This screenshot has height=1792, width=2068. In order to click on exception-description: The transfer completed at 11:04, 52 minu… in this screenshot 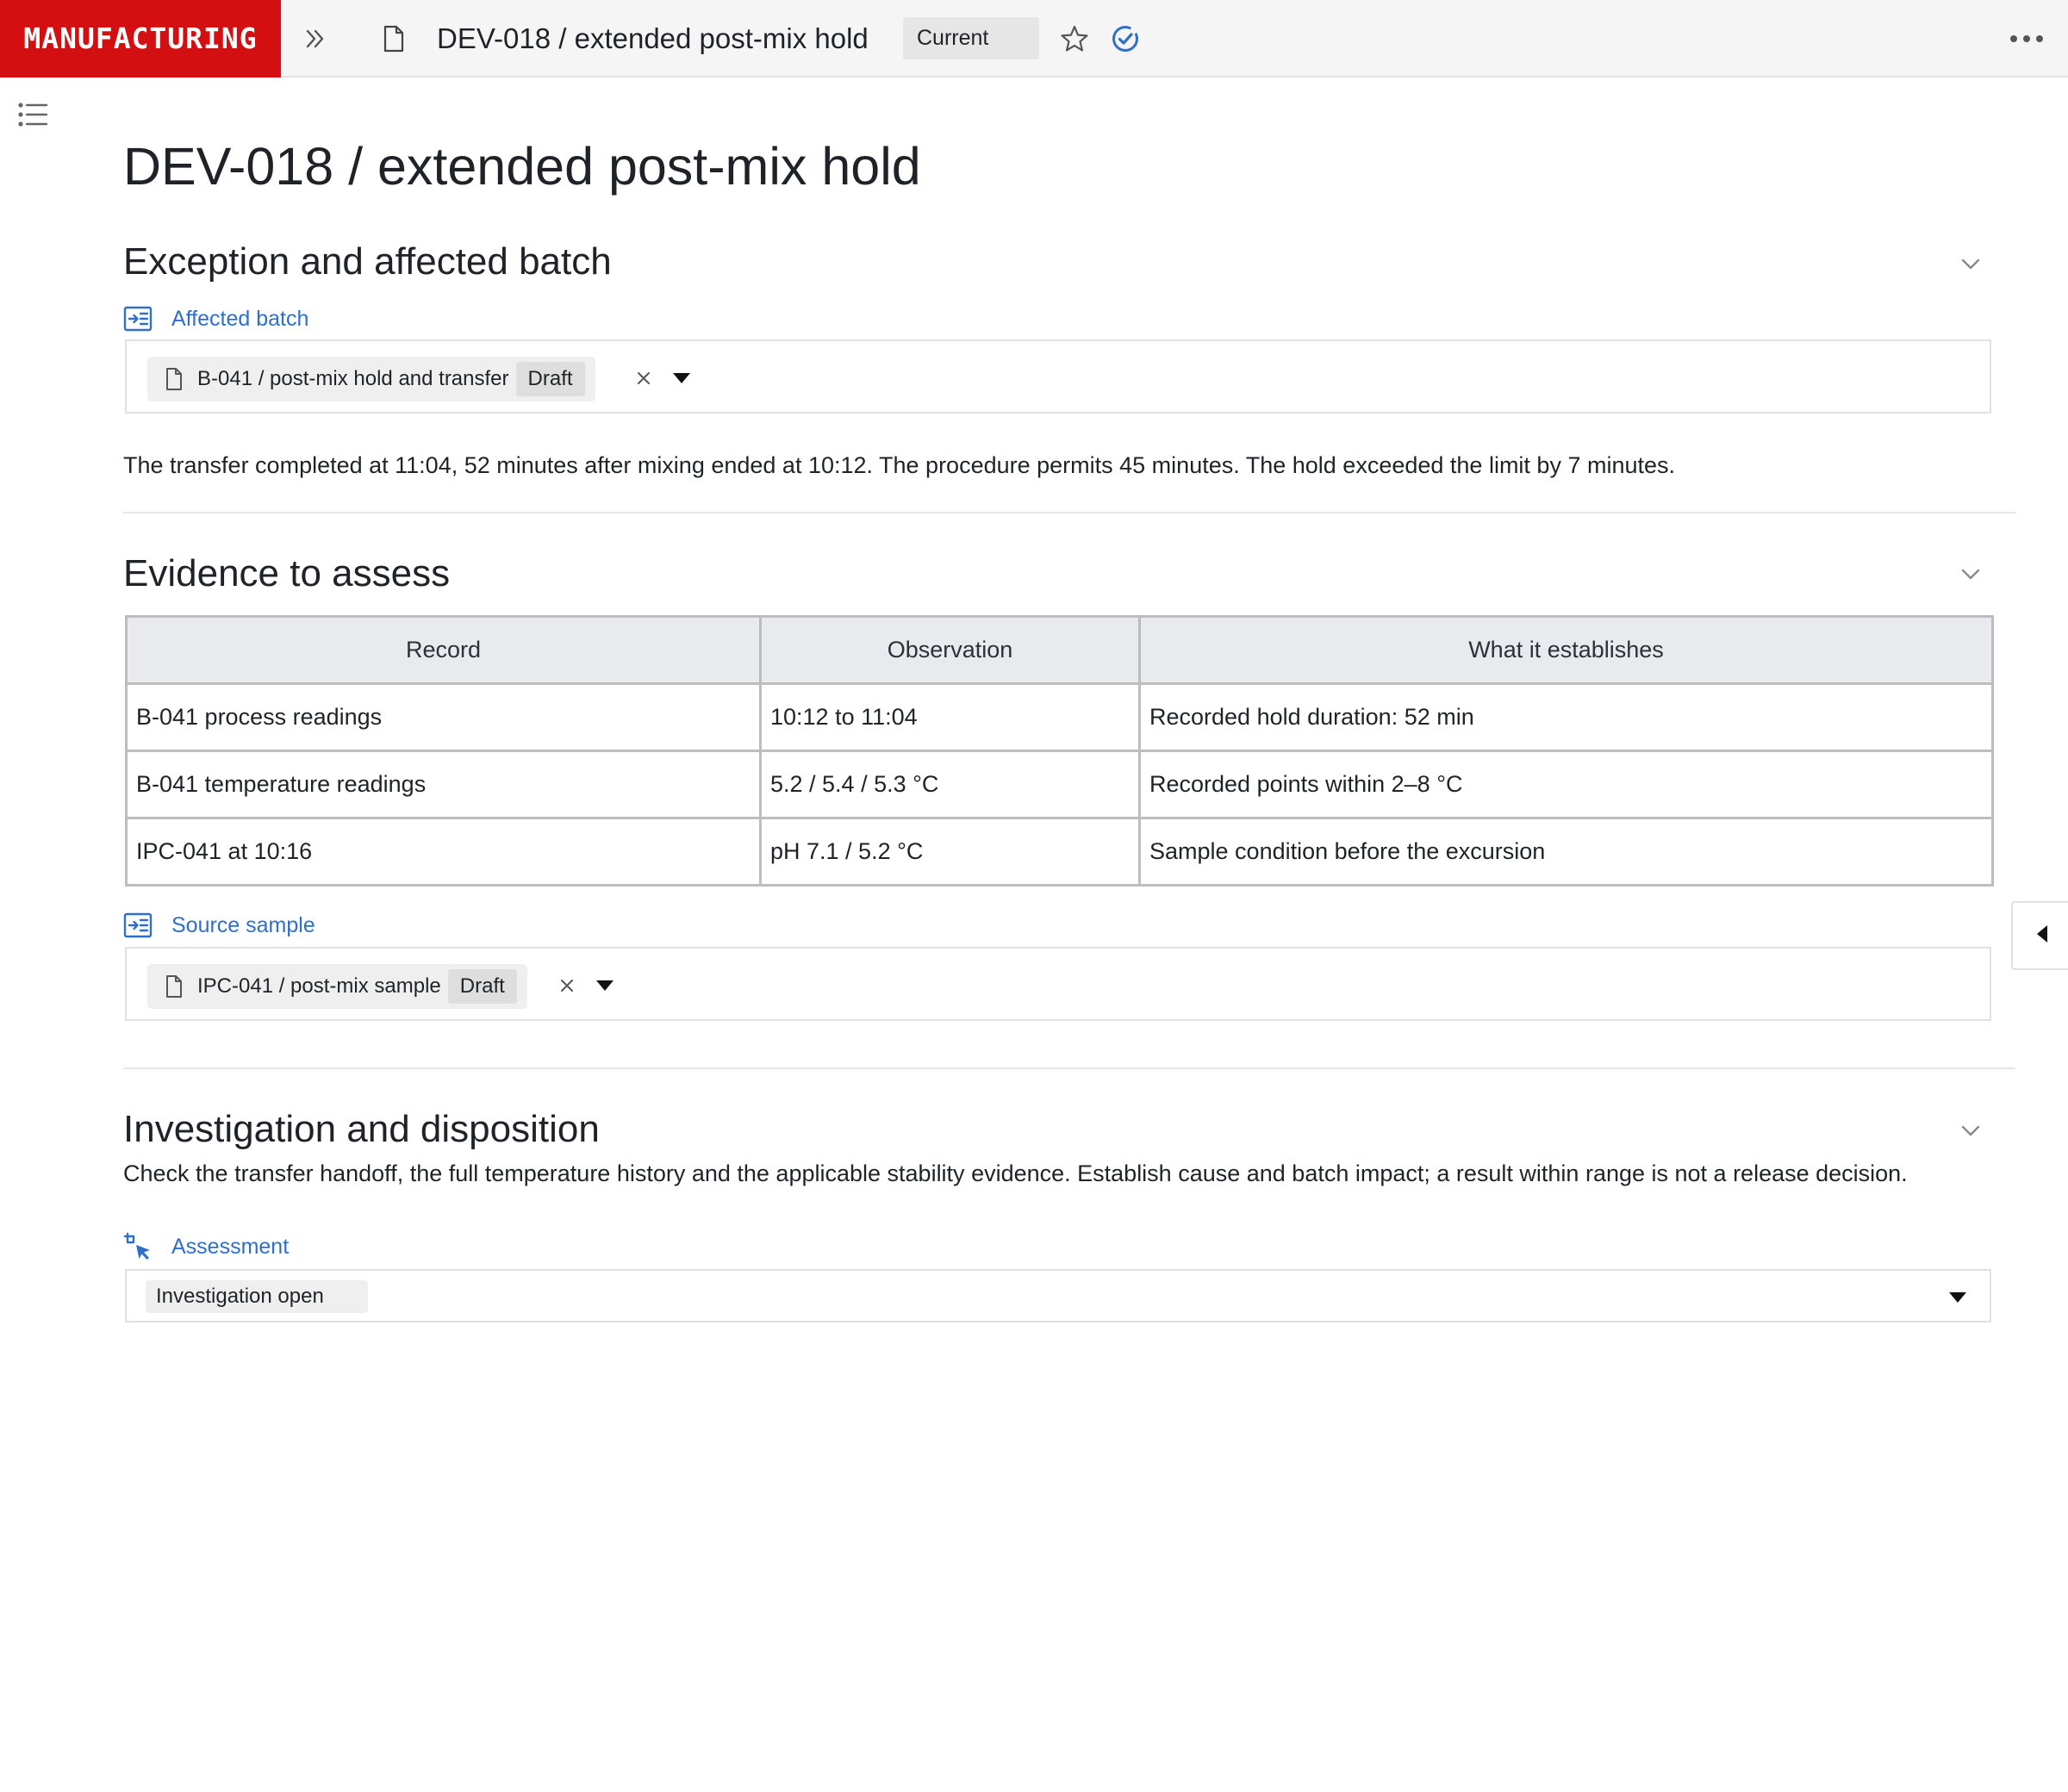, I will do `click(899, 465)`.